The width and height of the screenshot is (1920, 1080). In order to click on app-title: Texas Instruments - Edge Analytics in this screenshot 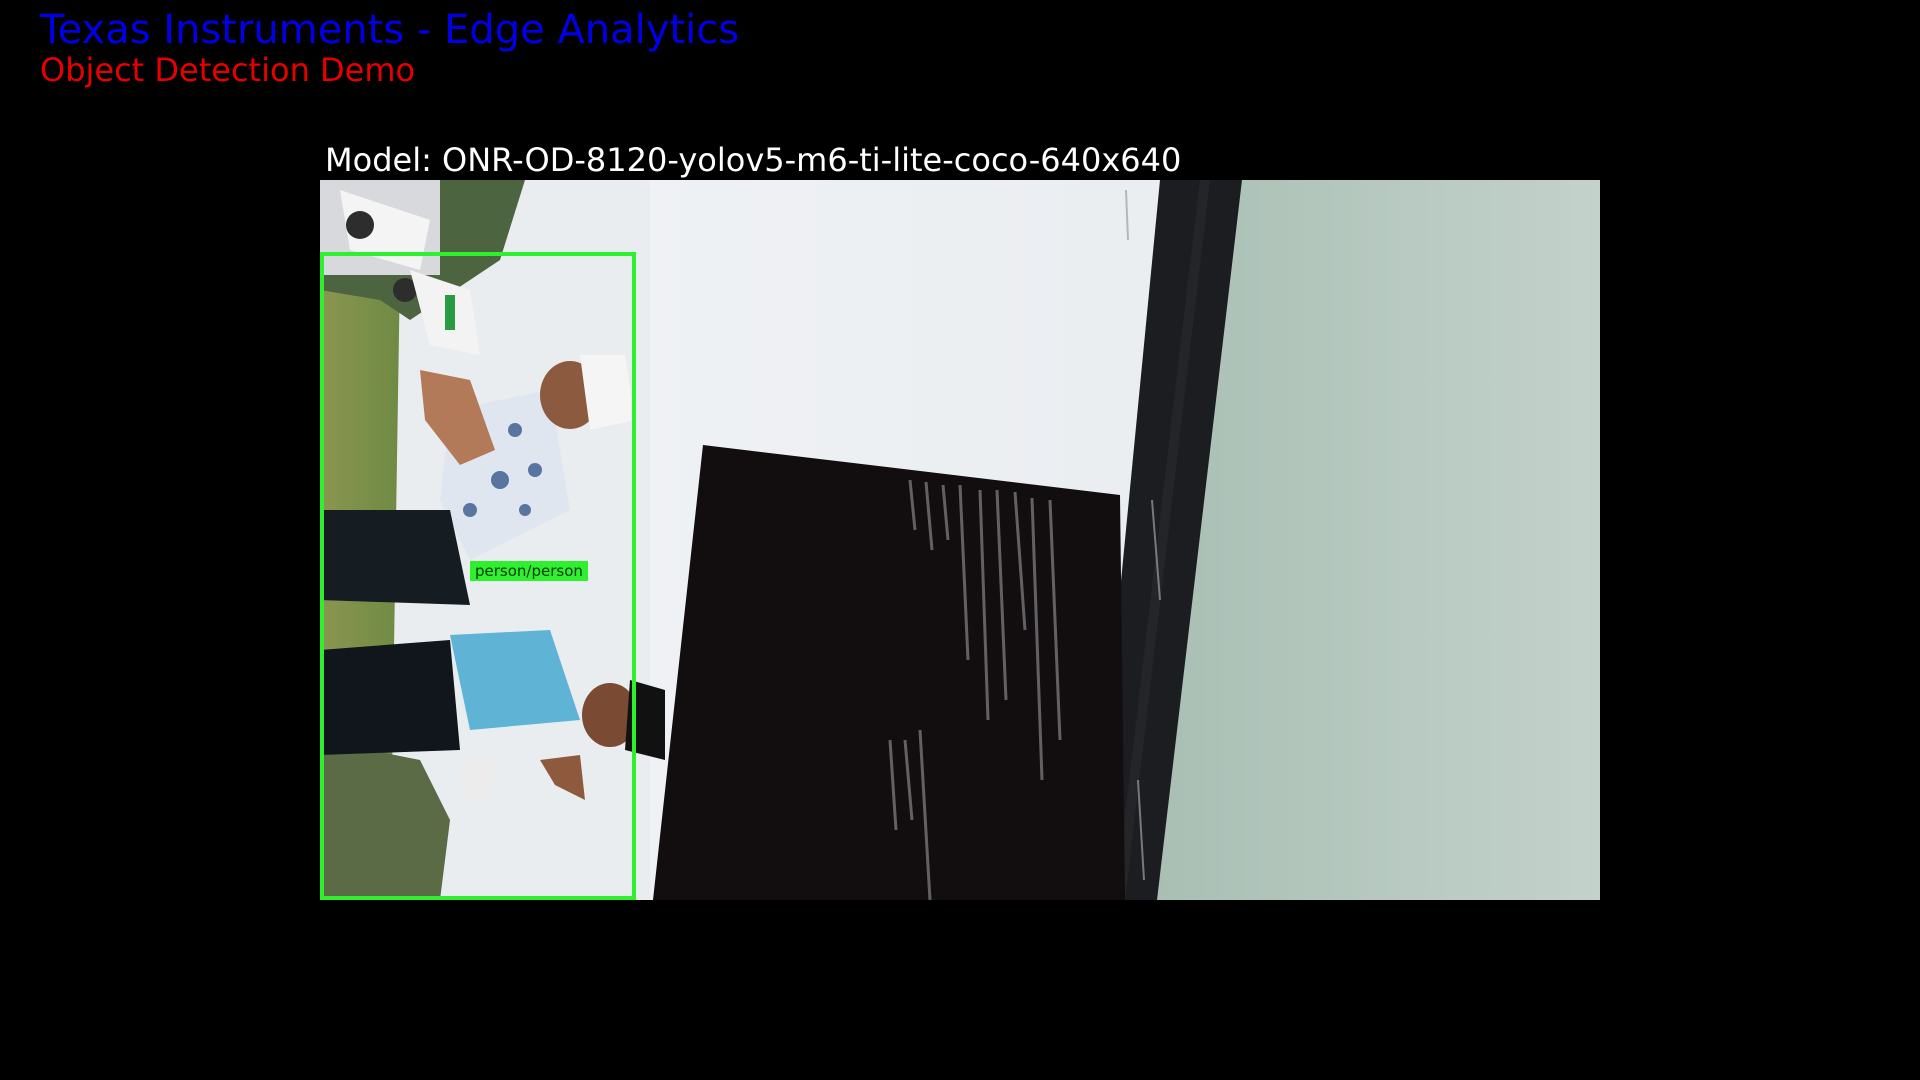, I will do `click(390, 30)`.